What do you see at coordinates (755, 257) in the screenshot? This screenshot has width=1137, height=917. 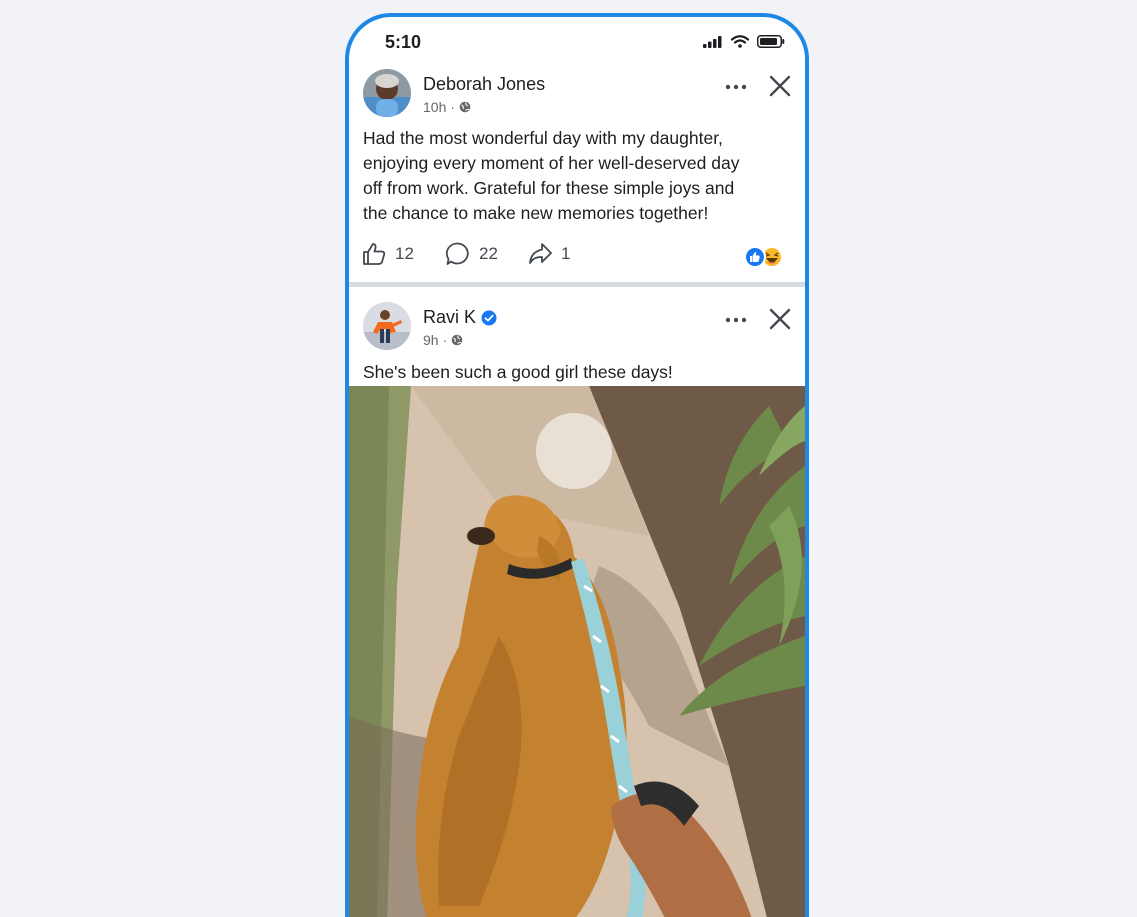 I see `like-reaction-icon` at bounding box center [755, 257].